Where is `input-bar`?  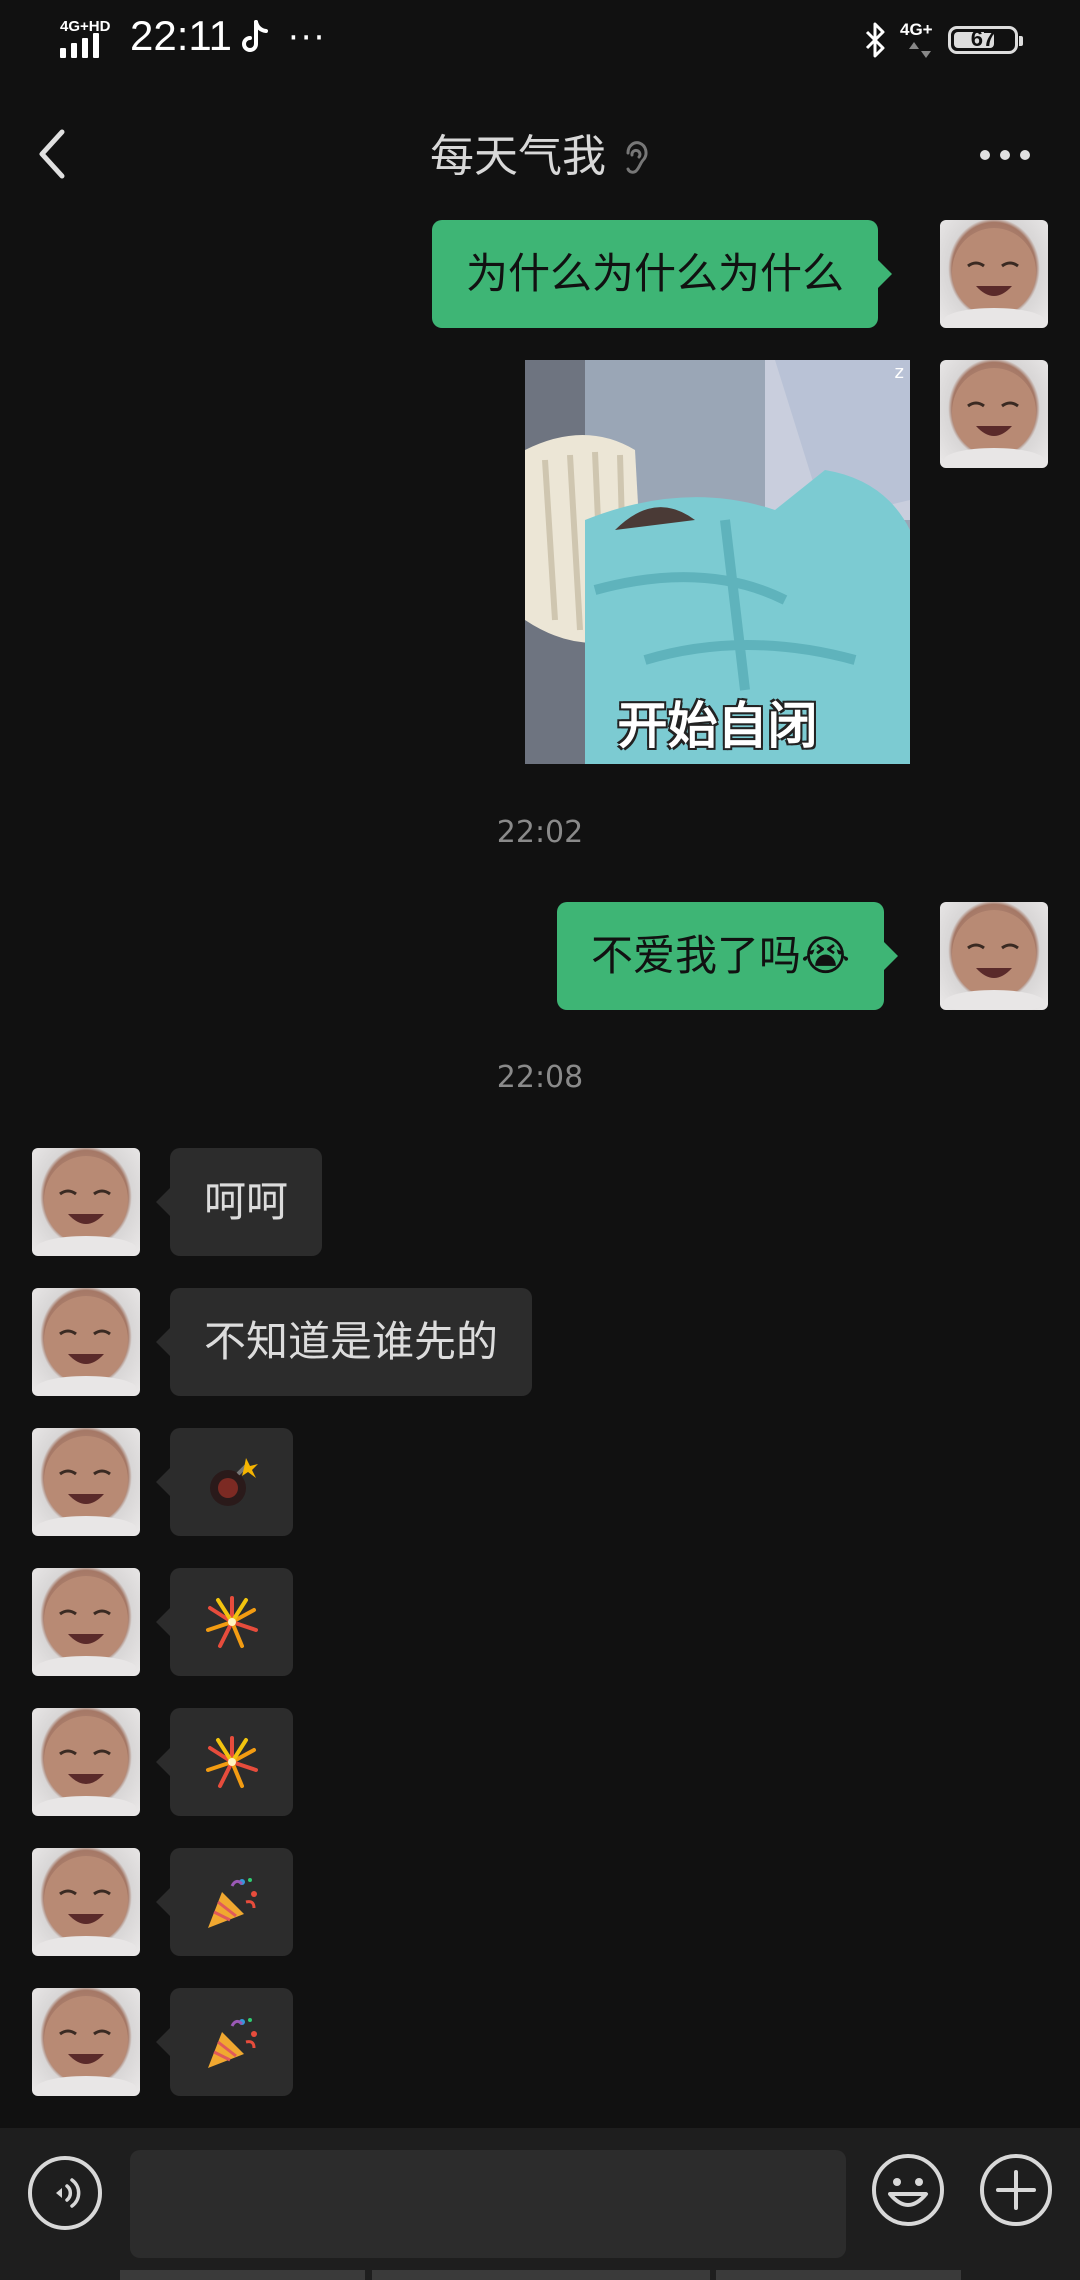 input-bar is located at coordinates (540, 2204).